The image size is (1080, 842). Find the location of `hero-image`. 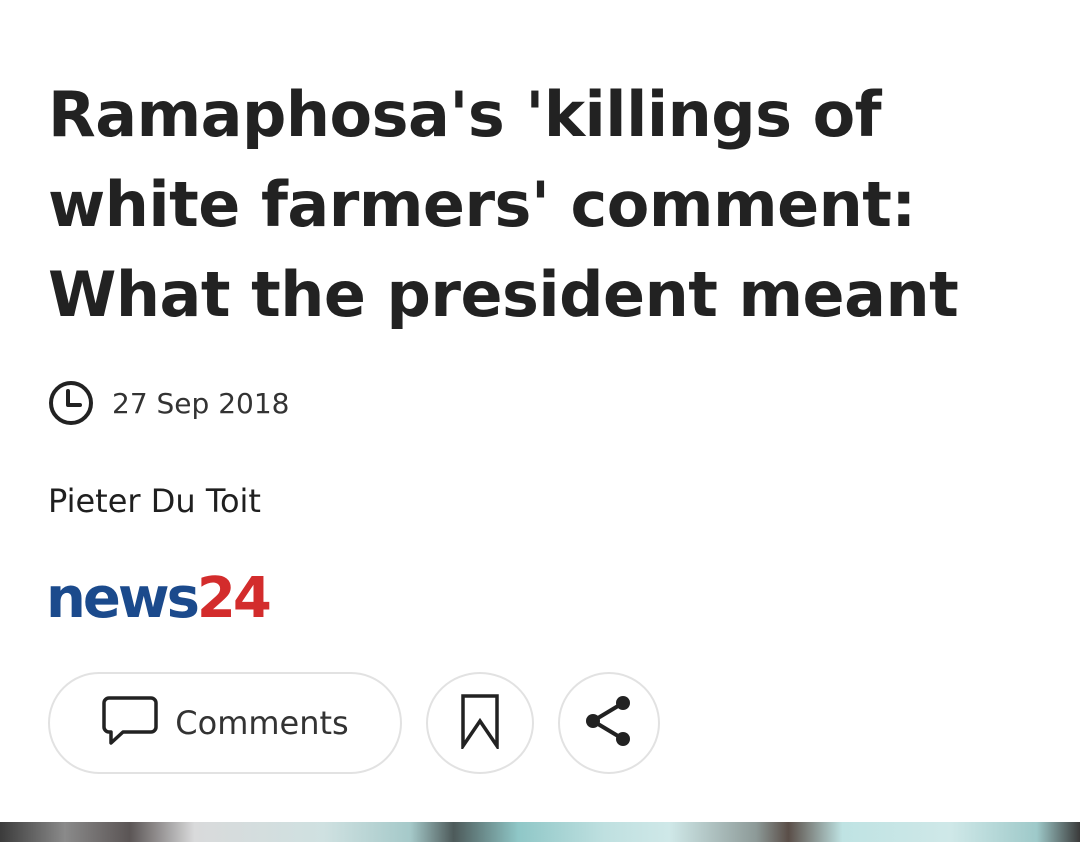

hero-image is located at coordinates (540, 832).